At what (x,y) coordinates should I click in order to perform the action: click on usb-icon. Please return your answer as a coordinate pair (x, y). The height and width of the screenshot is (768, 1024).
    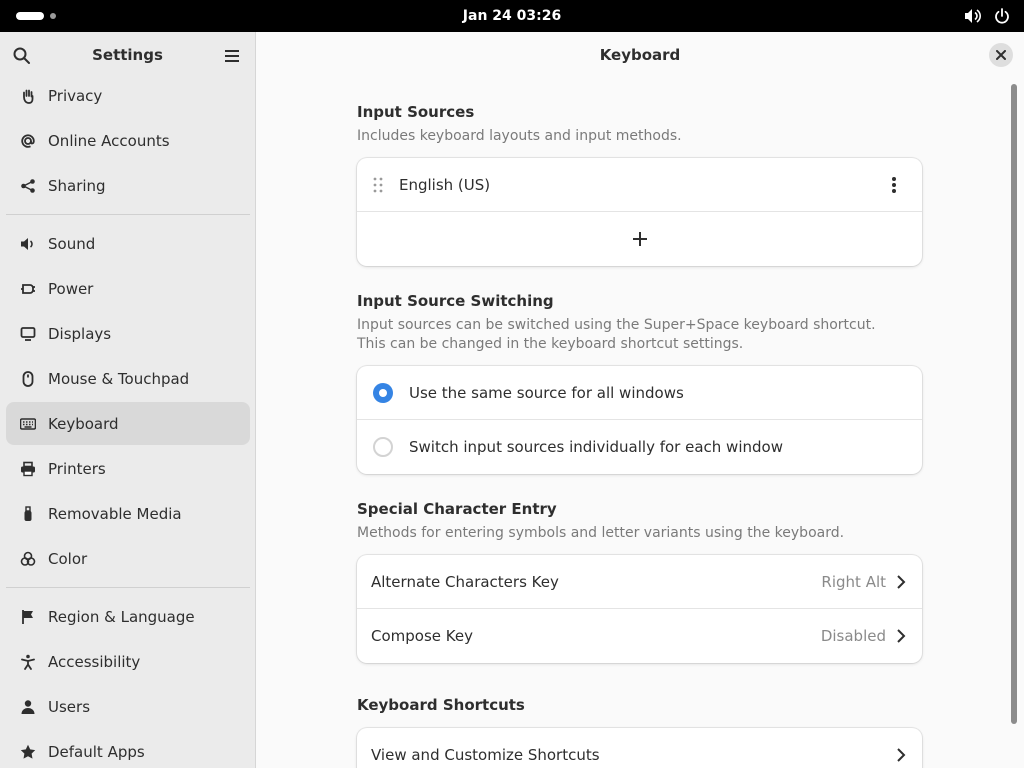
    Looking at the image, I should click on (28, 513).